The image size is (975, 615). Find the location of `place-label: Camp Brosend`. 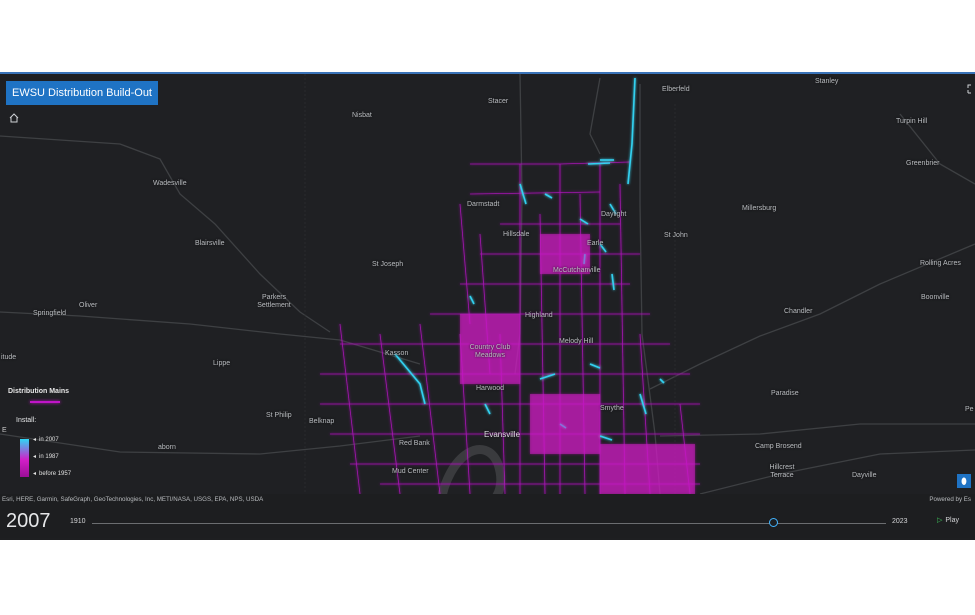

place-label: Camp Brosend is located at coordinates (778, 446).